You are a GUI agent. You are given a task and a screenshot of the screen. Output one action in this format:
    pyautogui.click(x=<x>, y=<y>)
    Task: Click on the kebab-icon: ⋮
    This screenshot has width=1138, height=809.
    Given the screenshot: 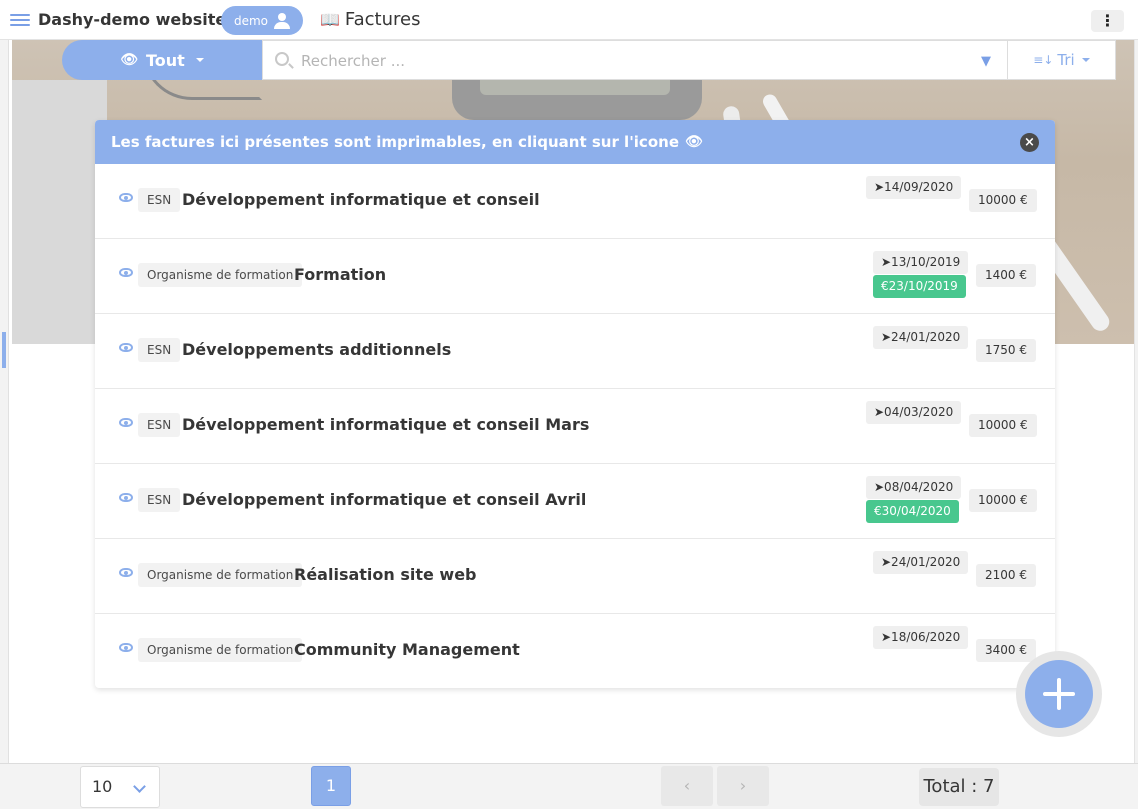 What is the action you would take?
    pyautogui.click(x=1107, y=20)
    